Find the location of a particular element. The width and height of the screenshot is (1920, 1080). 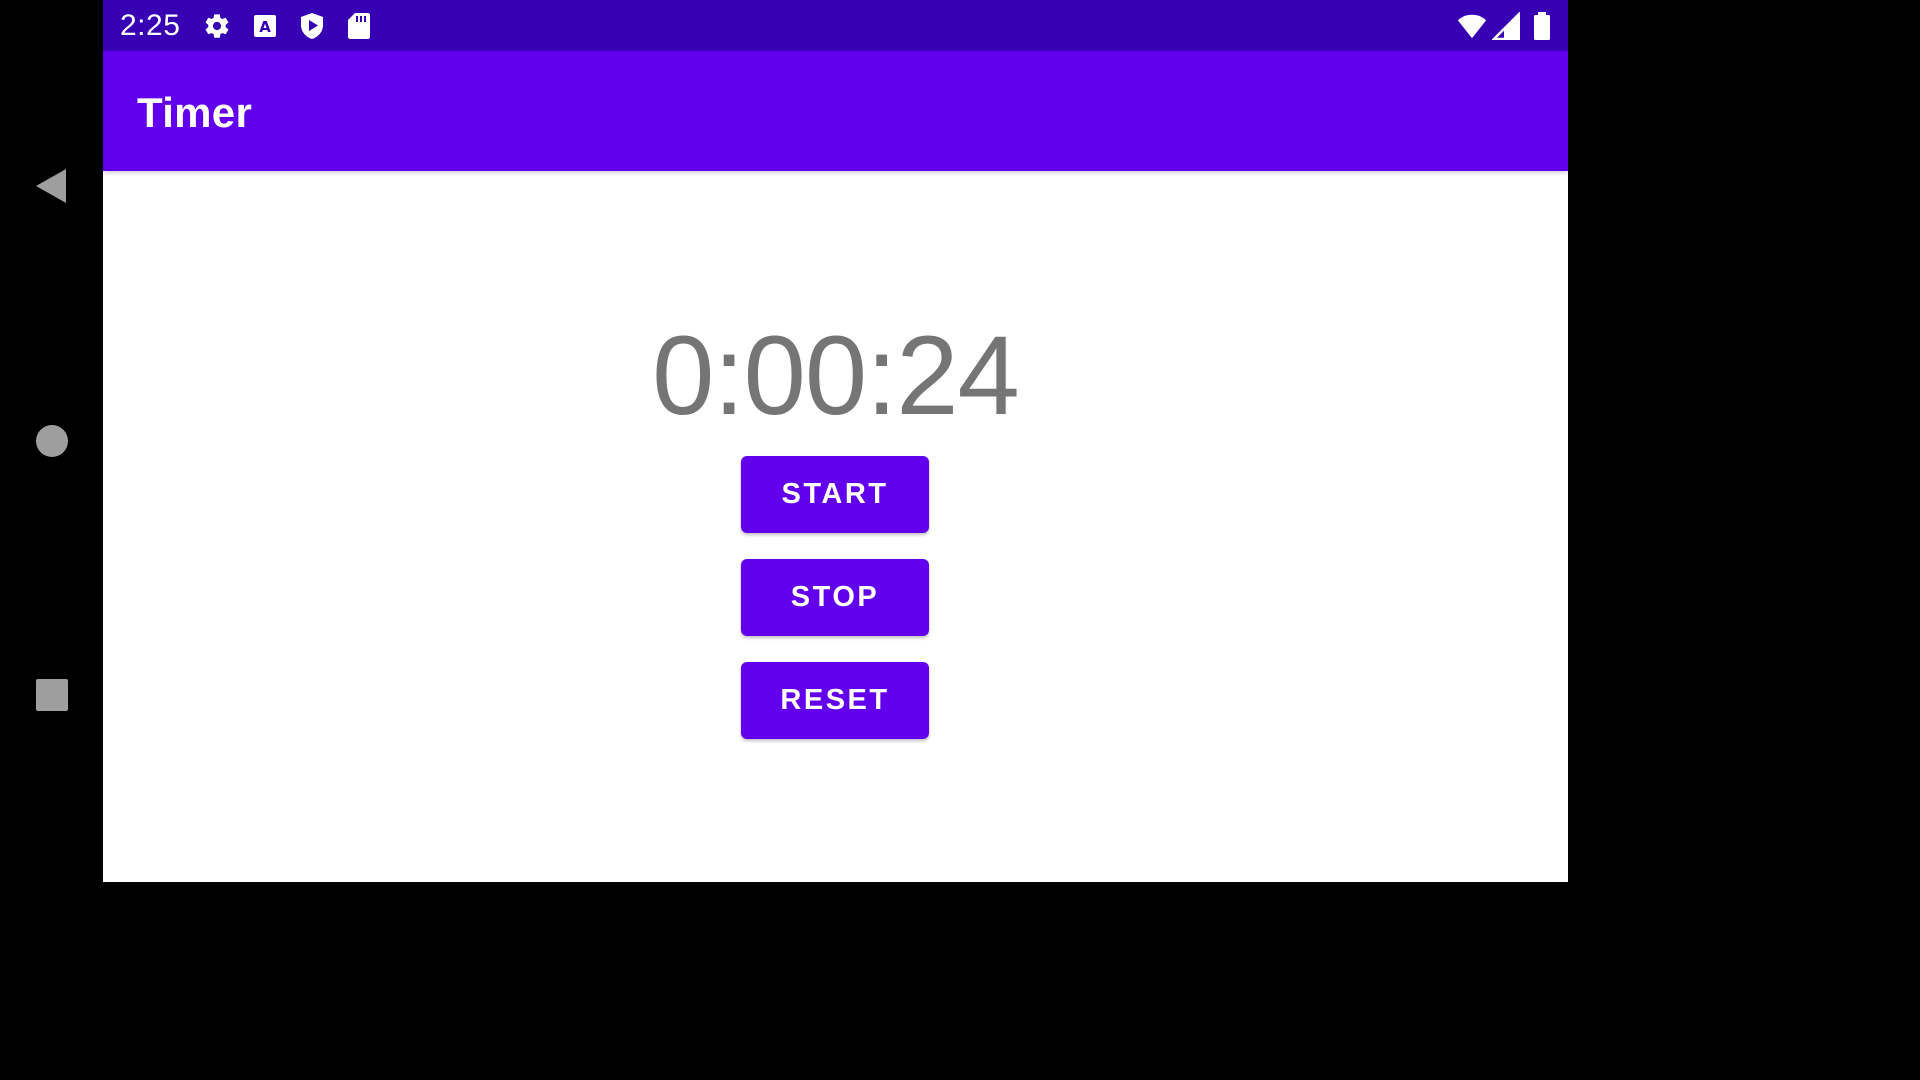

cell-signal-icon is located at coordinates (1506, 26).